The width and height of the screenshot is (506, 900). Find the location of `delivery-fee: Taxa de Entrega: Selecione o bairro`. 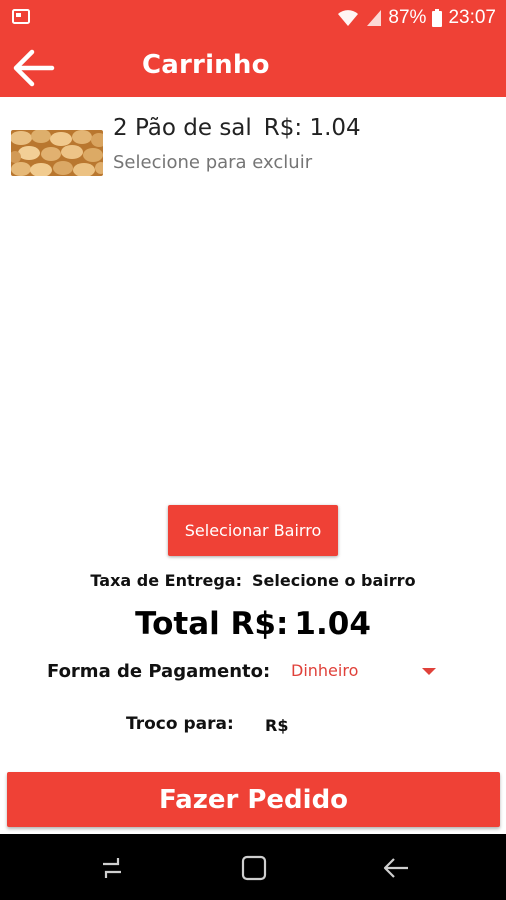

delivery-fee: Taxa de Entrega: Selecione o bairro is located at coordinates (253, 580).